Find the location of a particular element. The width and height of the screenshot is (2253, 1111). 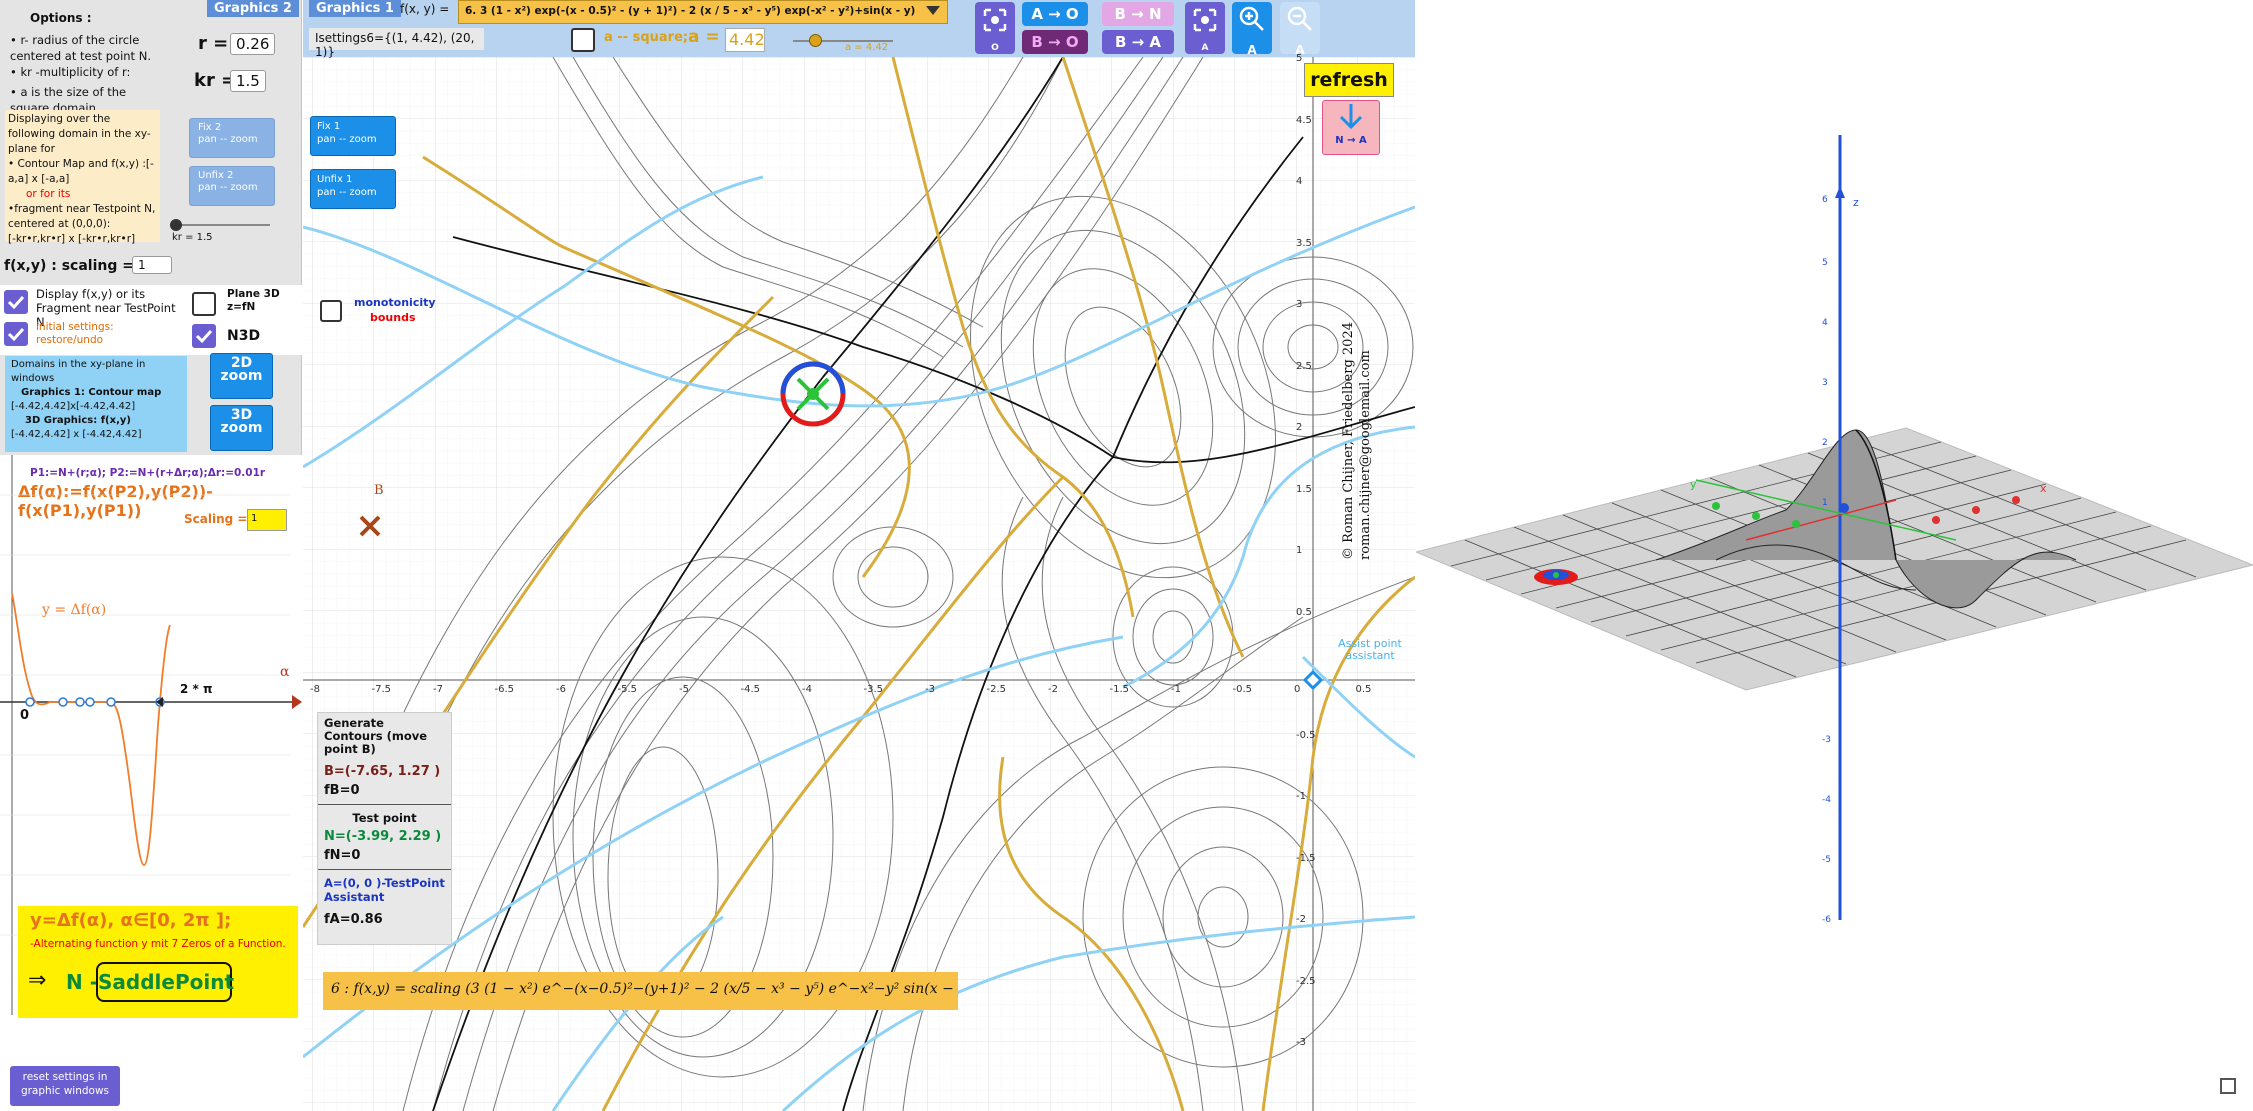

scaling-label: f(x,y) : scaling = is located at coordinates (69, 266).